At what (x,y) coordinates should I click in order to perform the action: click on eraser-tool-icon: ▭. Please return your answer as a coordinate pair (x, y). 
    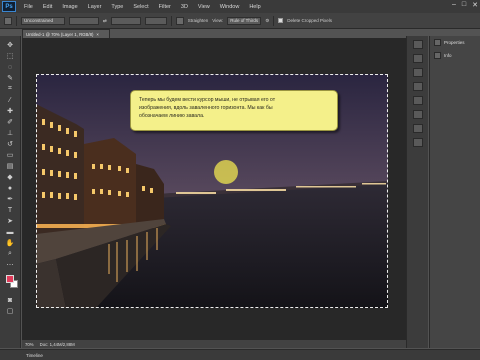
    Looking at the image, I should click on (10, 155).